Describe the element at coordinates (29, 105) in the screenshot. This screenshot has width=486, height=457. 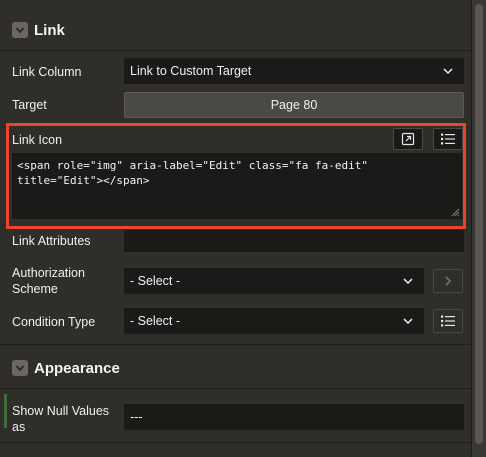
I see `target-label: Target` at that location.